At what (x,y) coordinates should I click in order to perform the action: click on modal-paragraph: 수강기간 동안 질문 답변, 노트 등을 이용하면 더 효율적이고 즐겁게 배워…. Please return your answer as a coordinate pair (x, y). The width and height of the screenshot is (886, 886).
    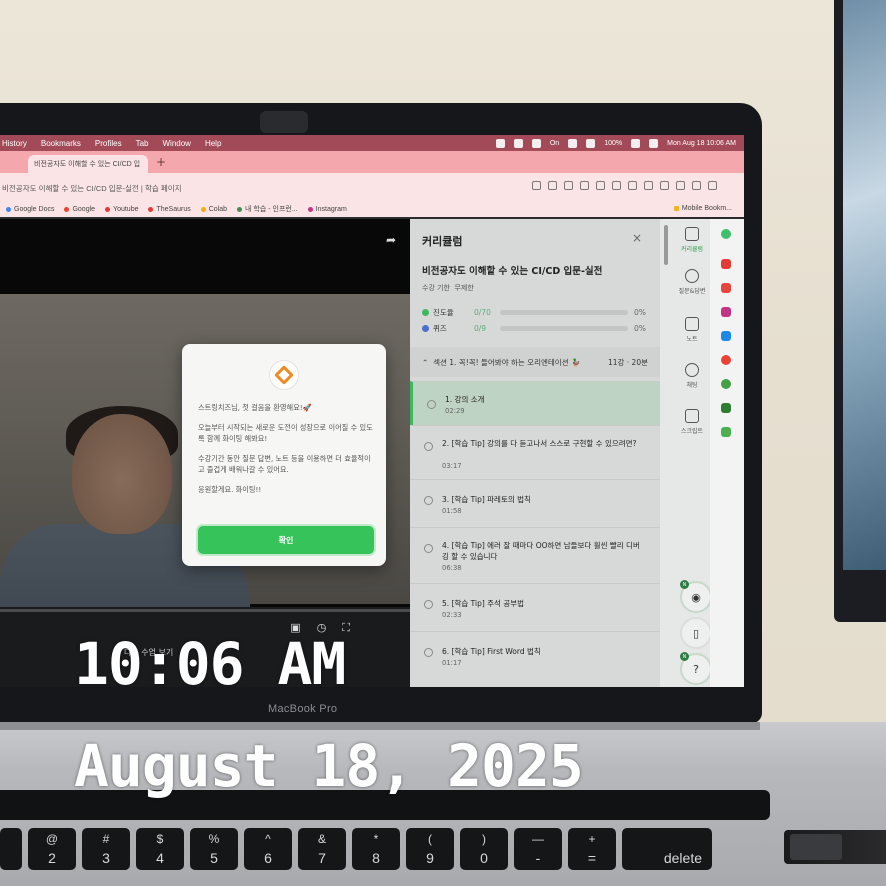
    Looking at the image, I should click on (284, 464).